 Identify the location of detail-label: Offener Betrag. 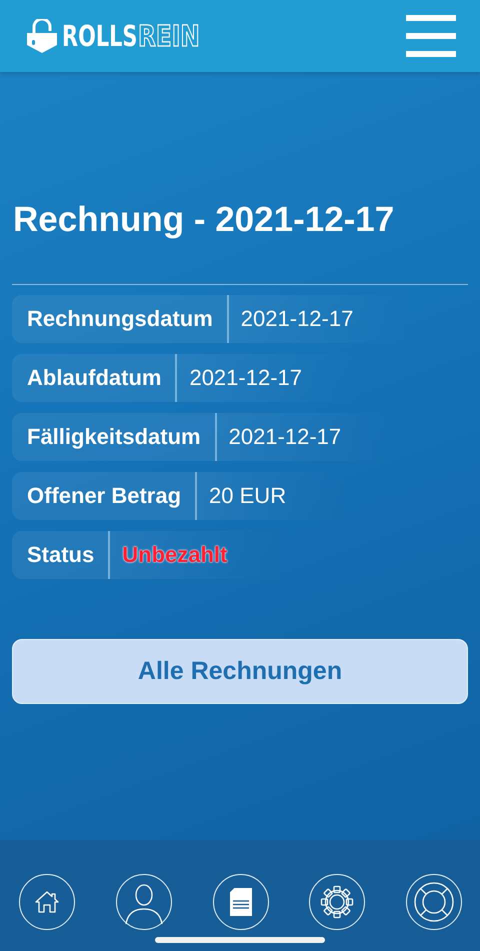
(105, 496).